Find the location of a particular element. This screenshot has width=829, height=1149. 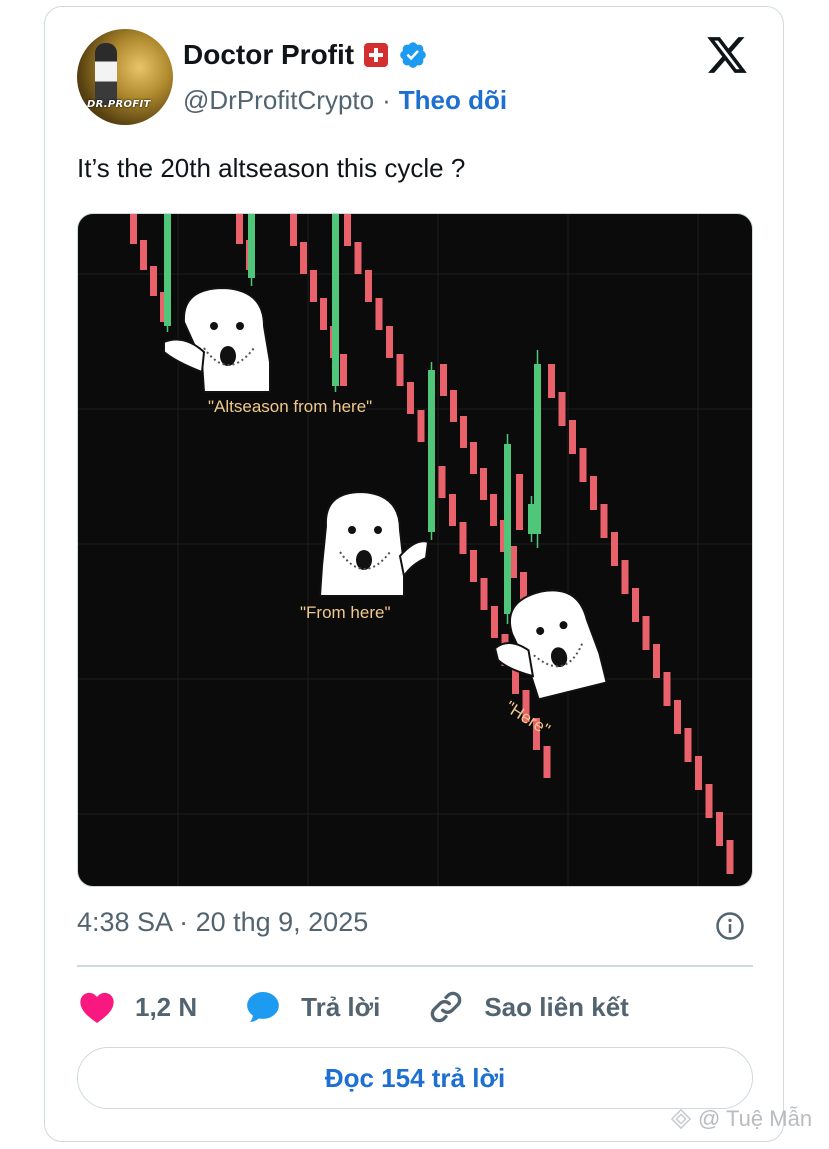

author-display-name: Doctor Profit is located at coordinates (268, 55).